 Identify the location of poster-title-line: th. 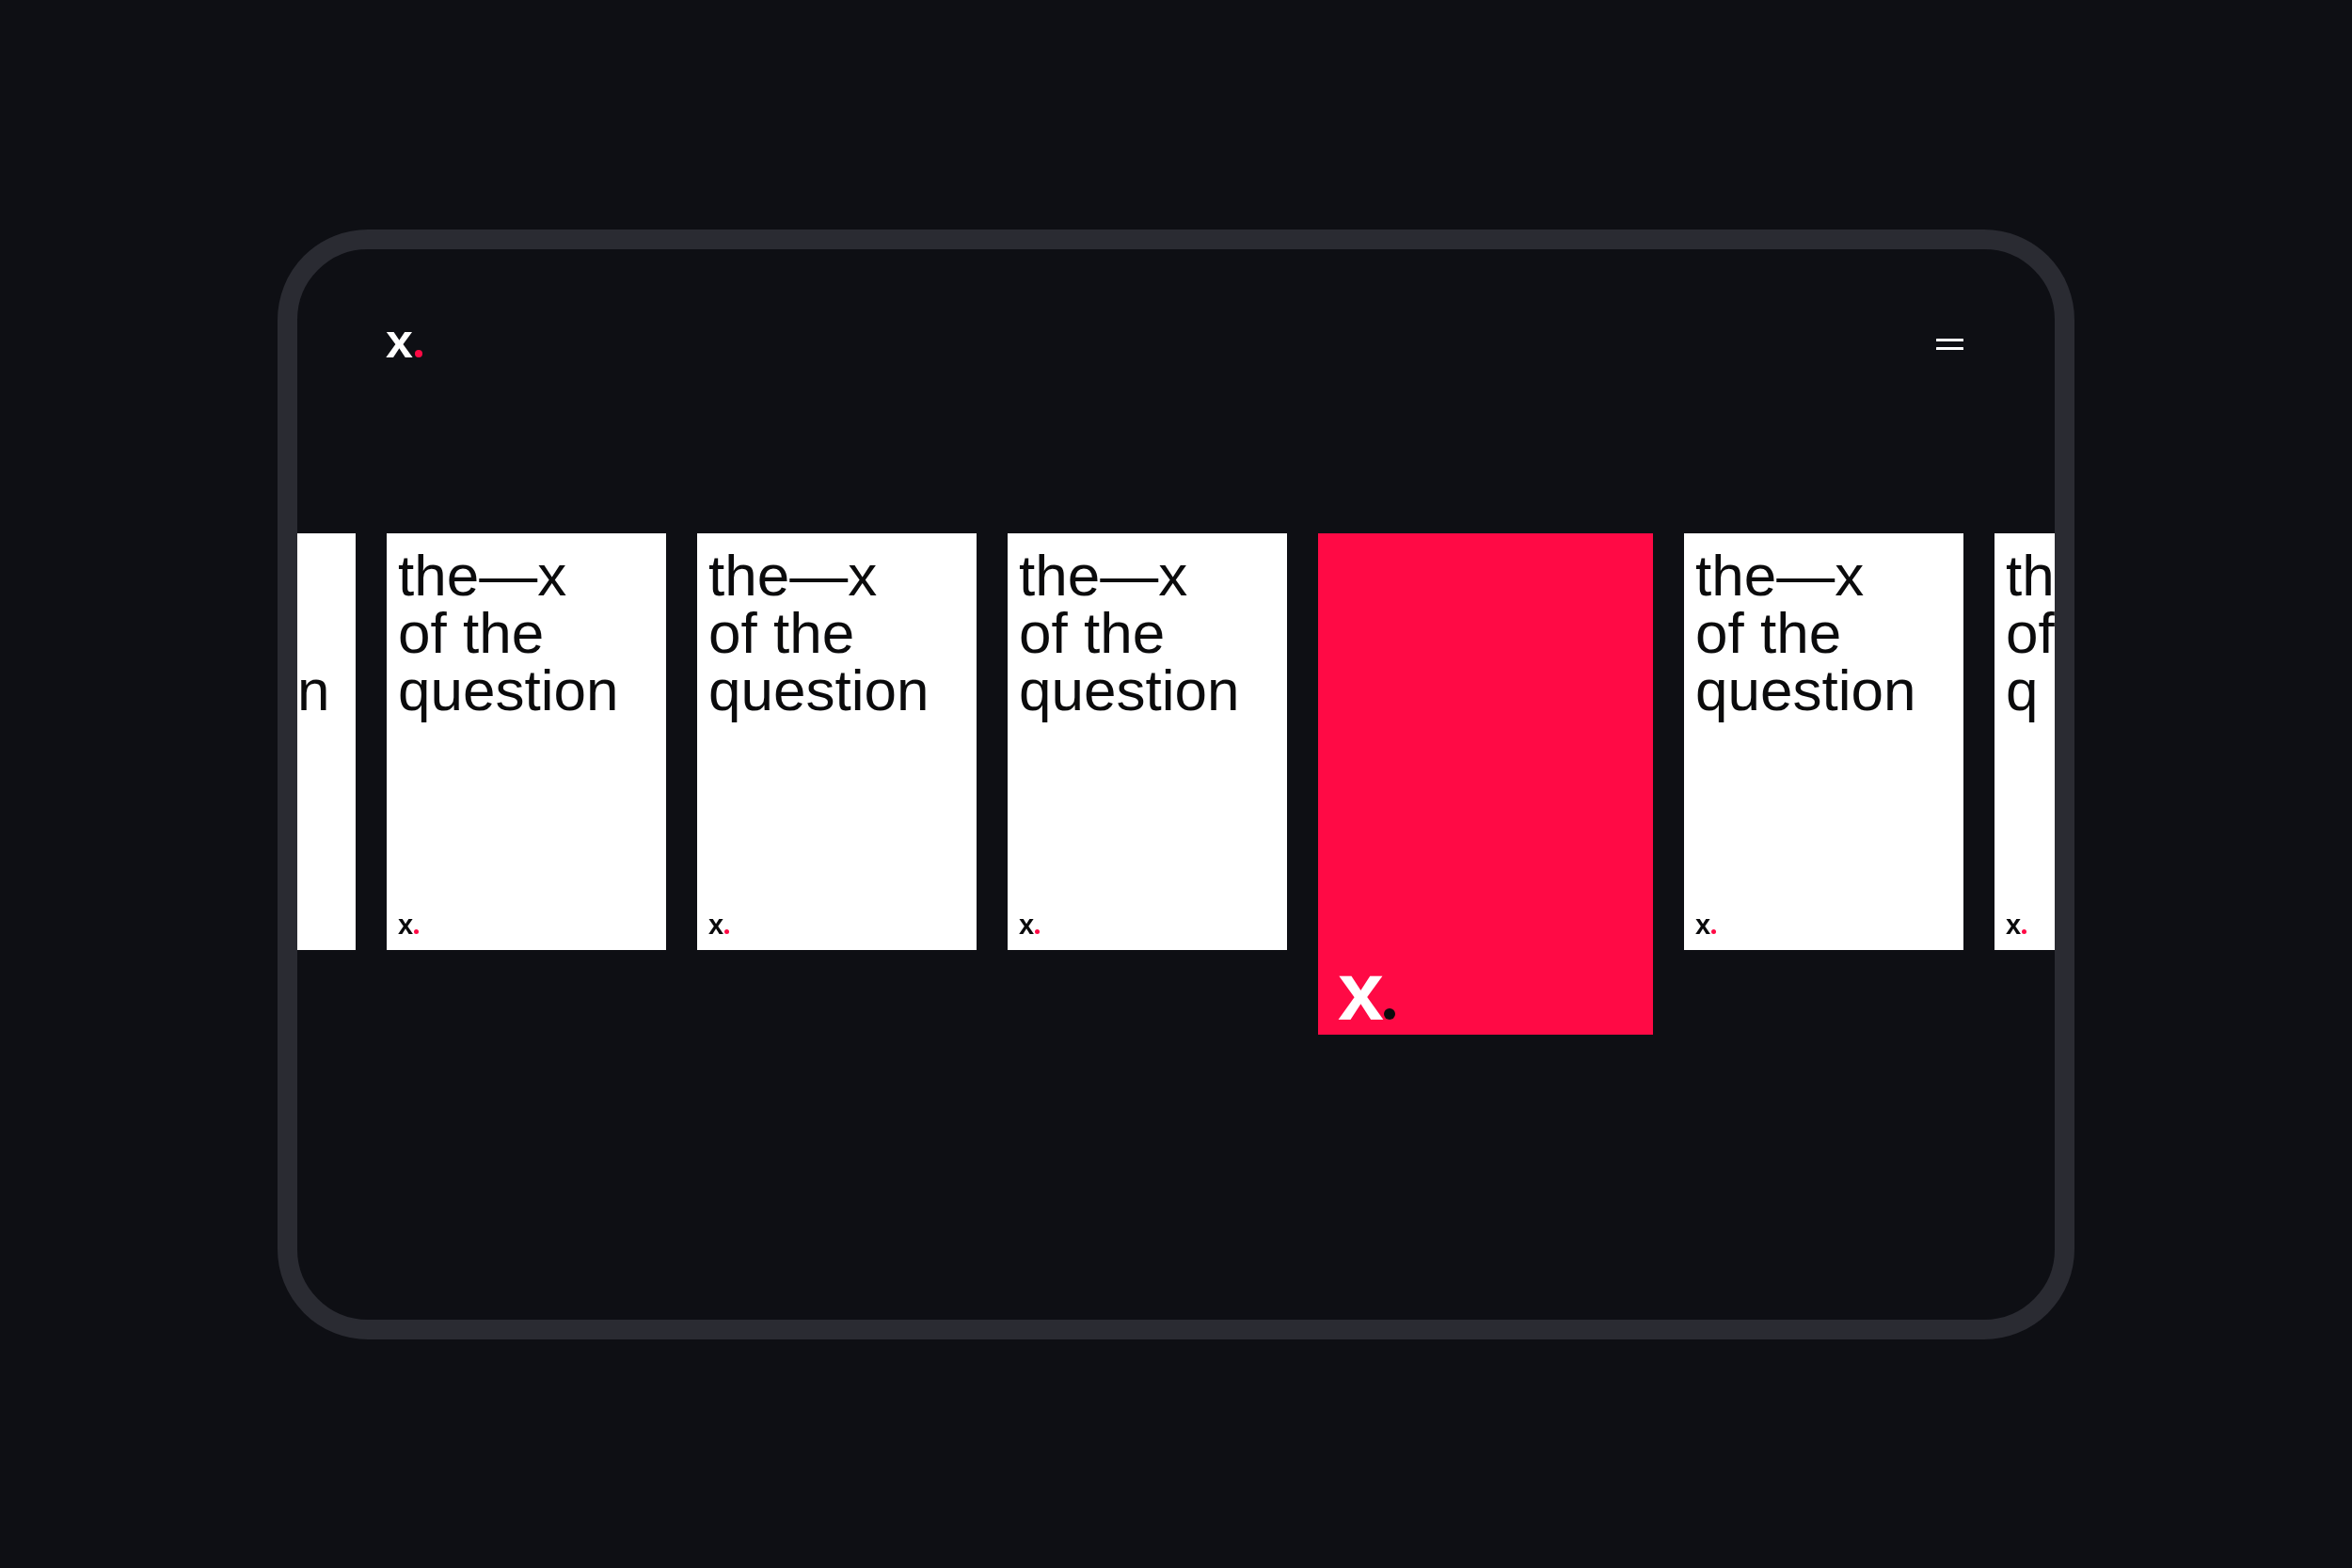
(2030, 575).